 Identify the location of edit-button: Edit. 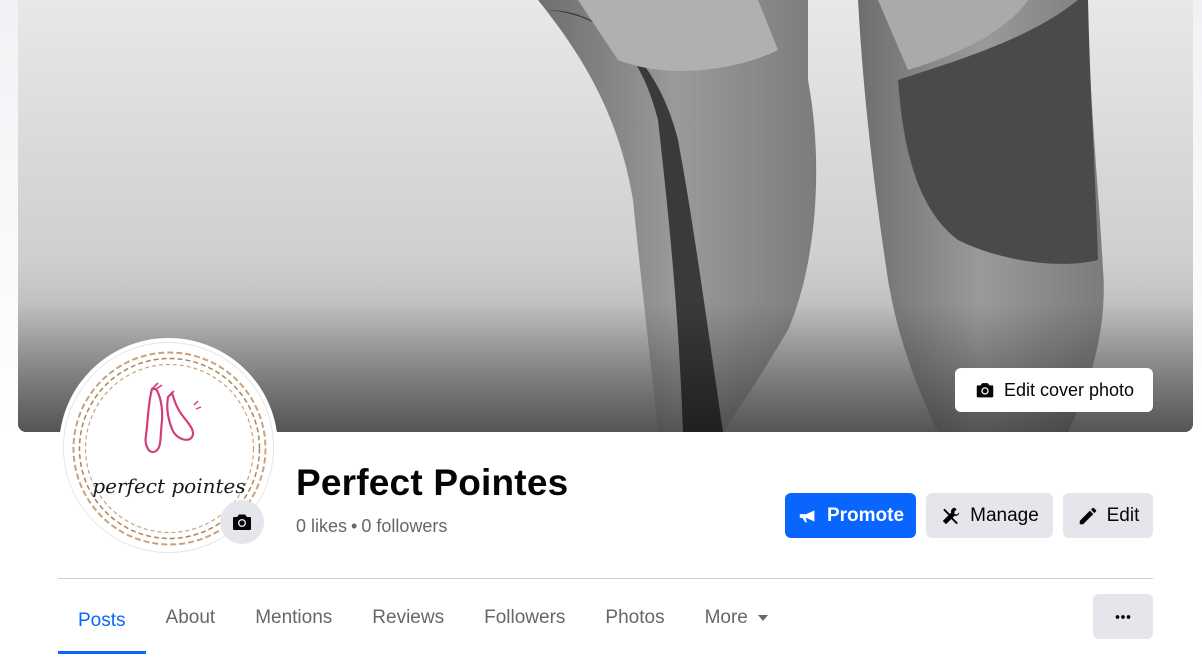
(1108, 515).